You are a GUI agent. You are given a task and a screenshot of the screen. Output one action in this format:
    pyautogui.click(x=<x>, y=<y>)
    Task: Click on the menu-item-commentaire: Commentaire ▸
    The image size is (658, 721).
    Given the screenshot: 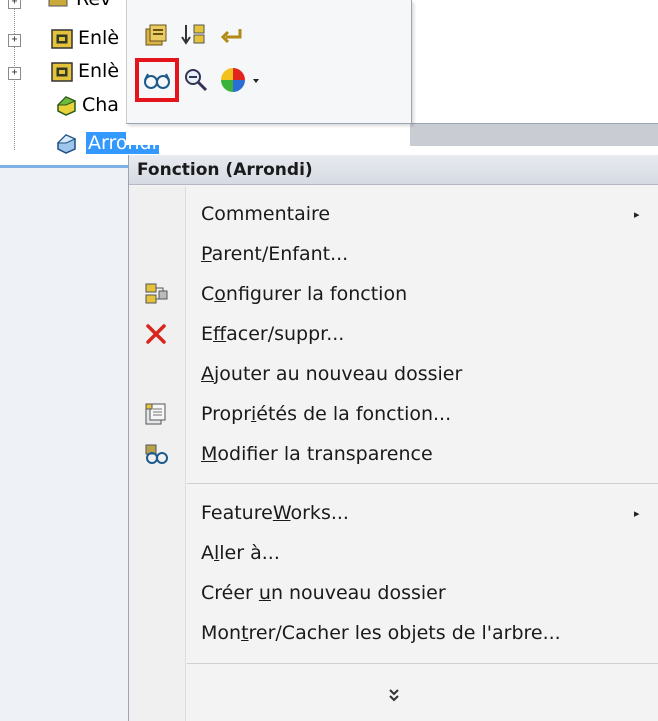 What is the action you would take?
    pyautogui.click(x=393, y=214)
    